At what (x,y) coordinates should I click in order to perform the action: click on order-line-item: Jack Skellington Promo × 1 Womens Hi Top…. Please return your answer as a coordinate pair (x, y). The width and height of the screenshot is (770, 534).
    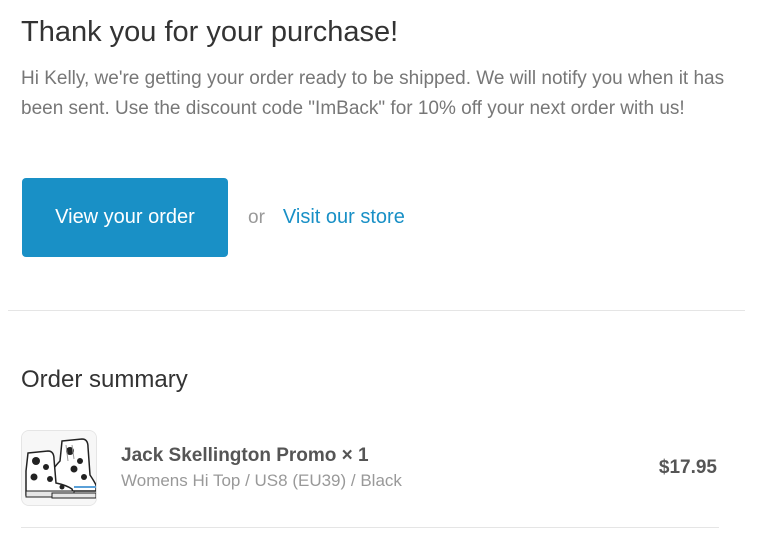
    Looking at the image, I should click on (370, 468).